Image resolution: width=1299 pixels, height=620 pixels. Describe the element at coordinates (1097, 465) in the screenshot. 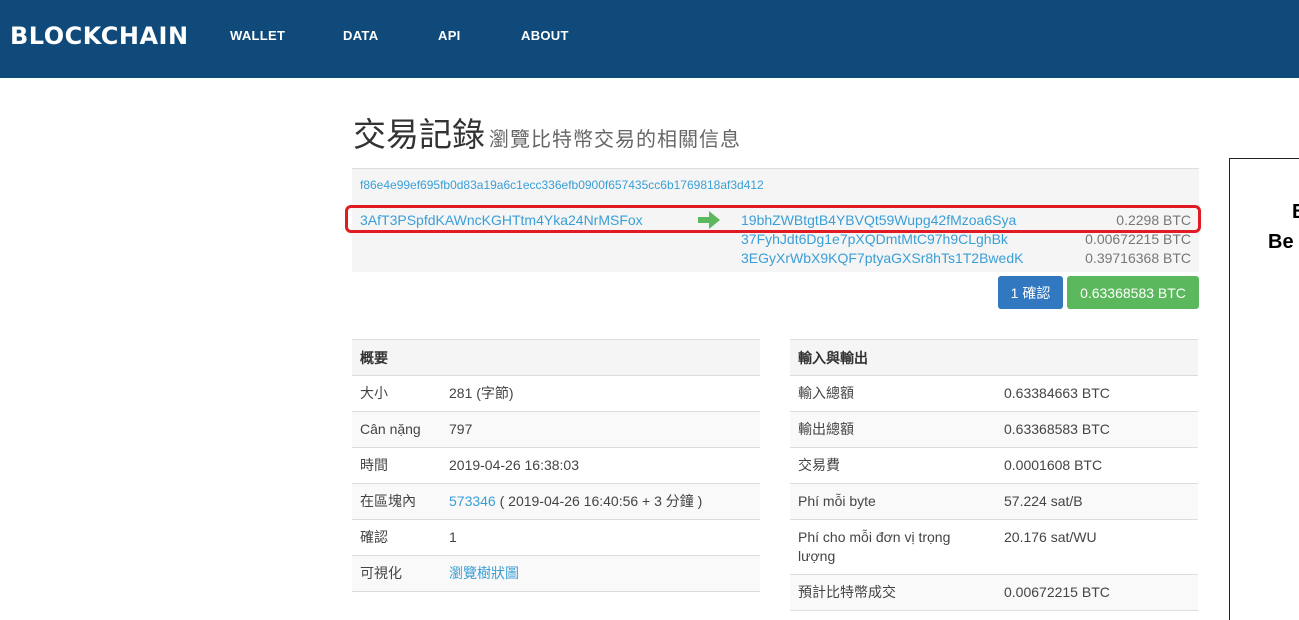

I see `io-value: 0.0001608 BTC` at that location.